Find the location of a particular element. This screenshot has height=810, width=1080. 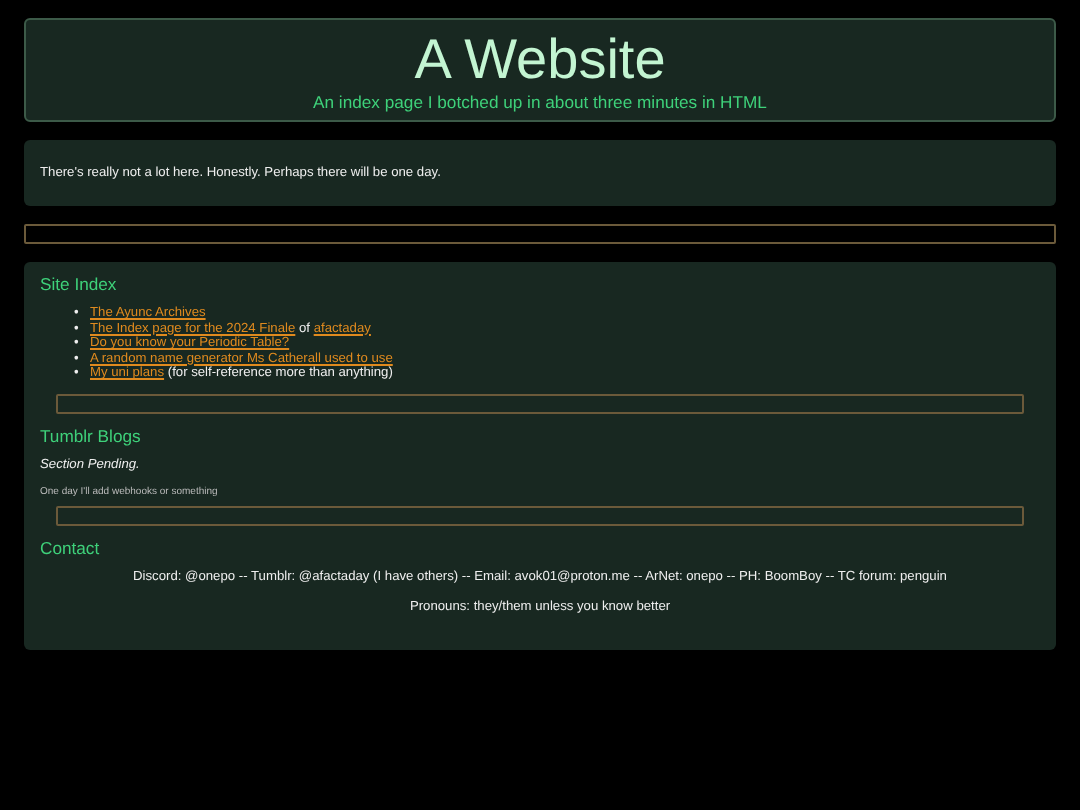

section-heading: Site Index is located at coordinates (79, 284).